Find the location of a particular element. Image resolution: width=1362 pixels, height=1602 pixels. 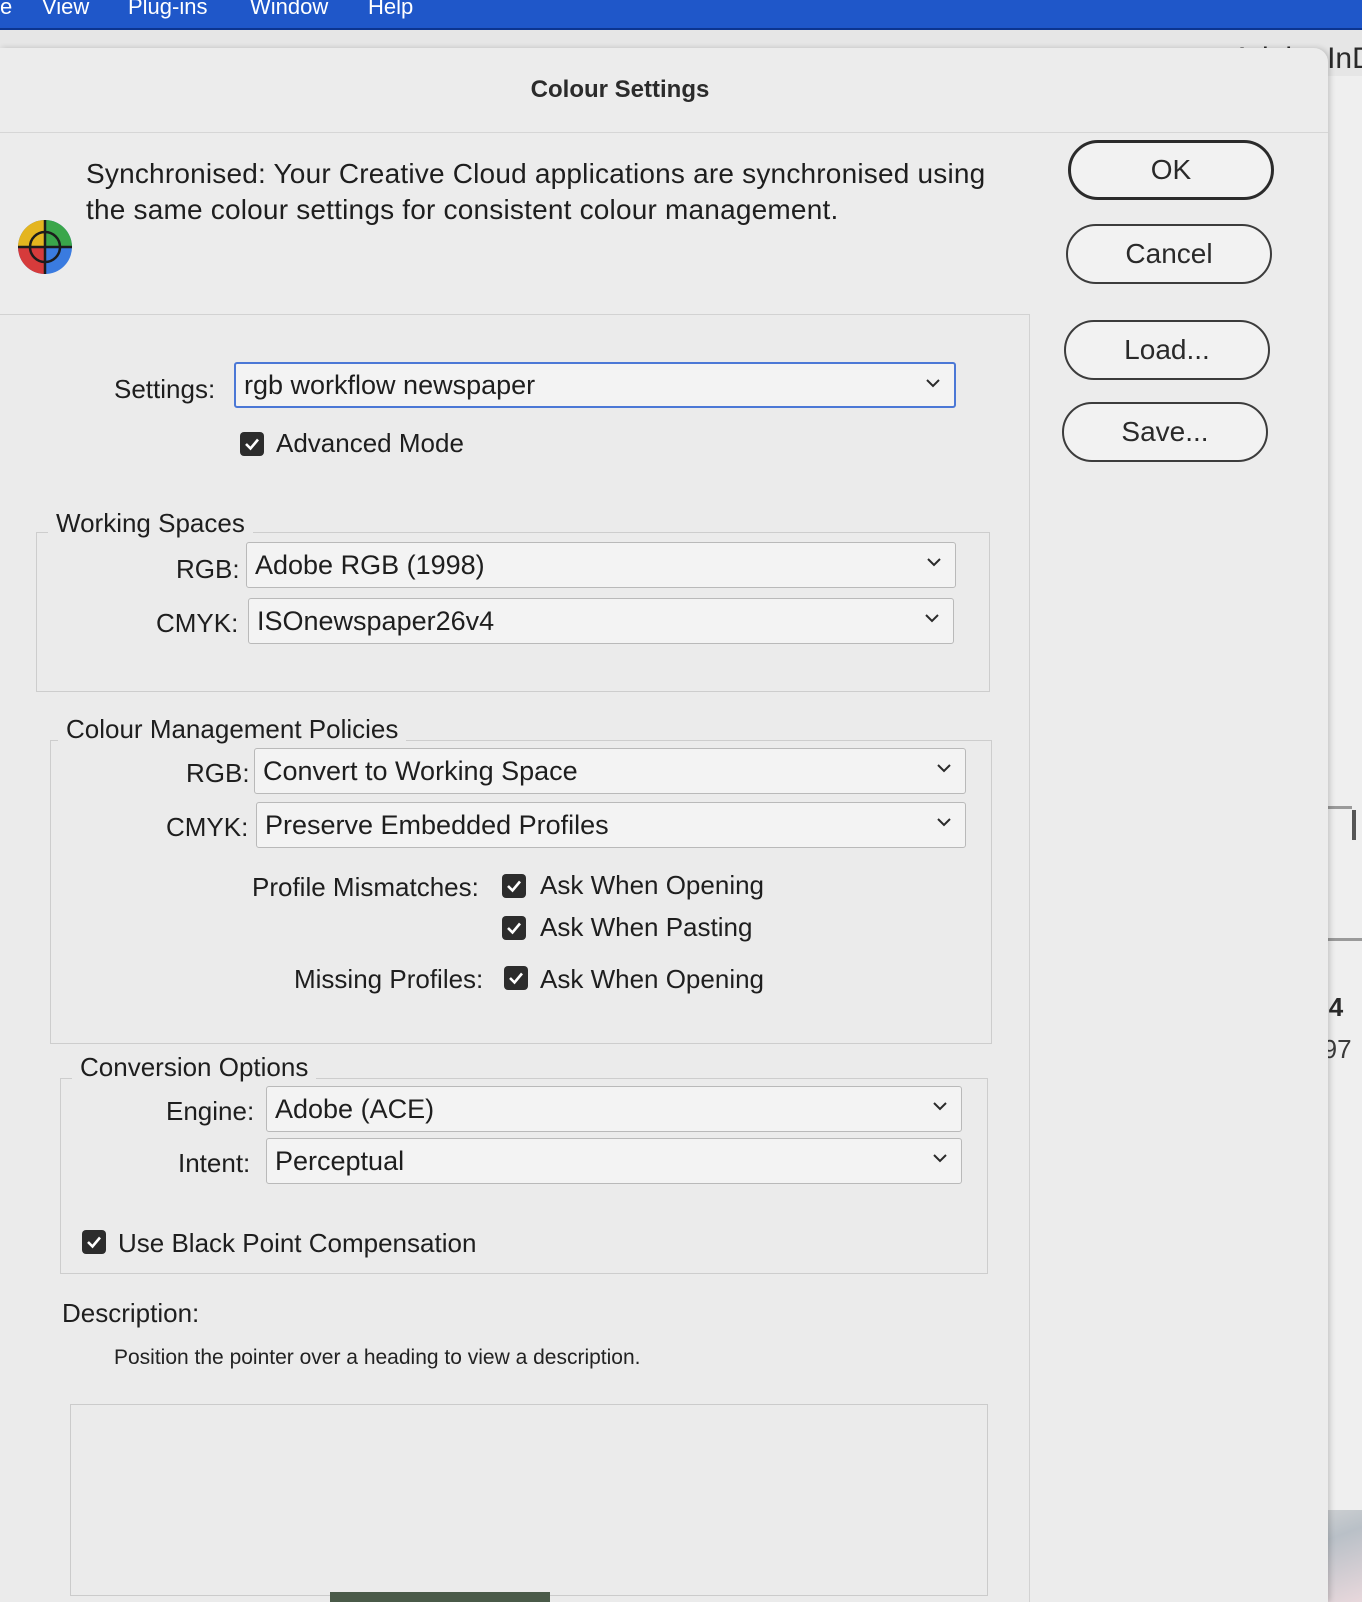

intent-select: Perceptual is located at coordinates (614, 1161).